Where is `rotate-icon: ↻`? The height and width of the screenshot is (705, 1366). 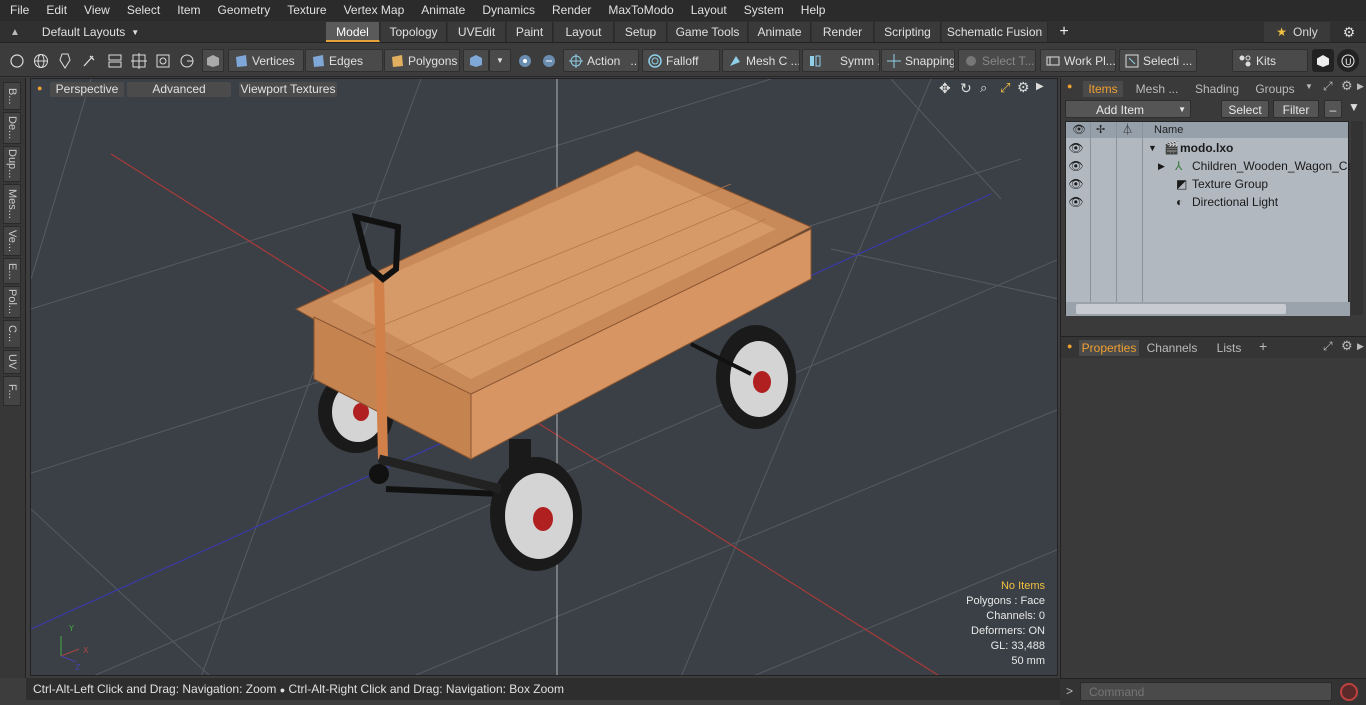 rotate-icon: ↻ is located at coordinates (966, 88).